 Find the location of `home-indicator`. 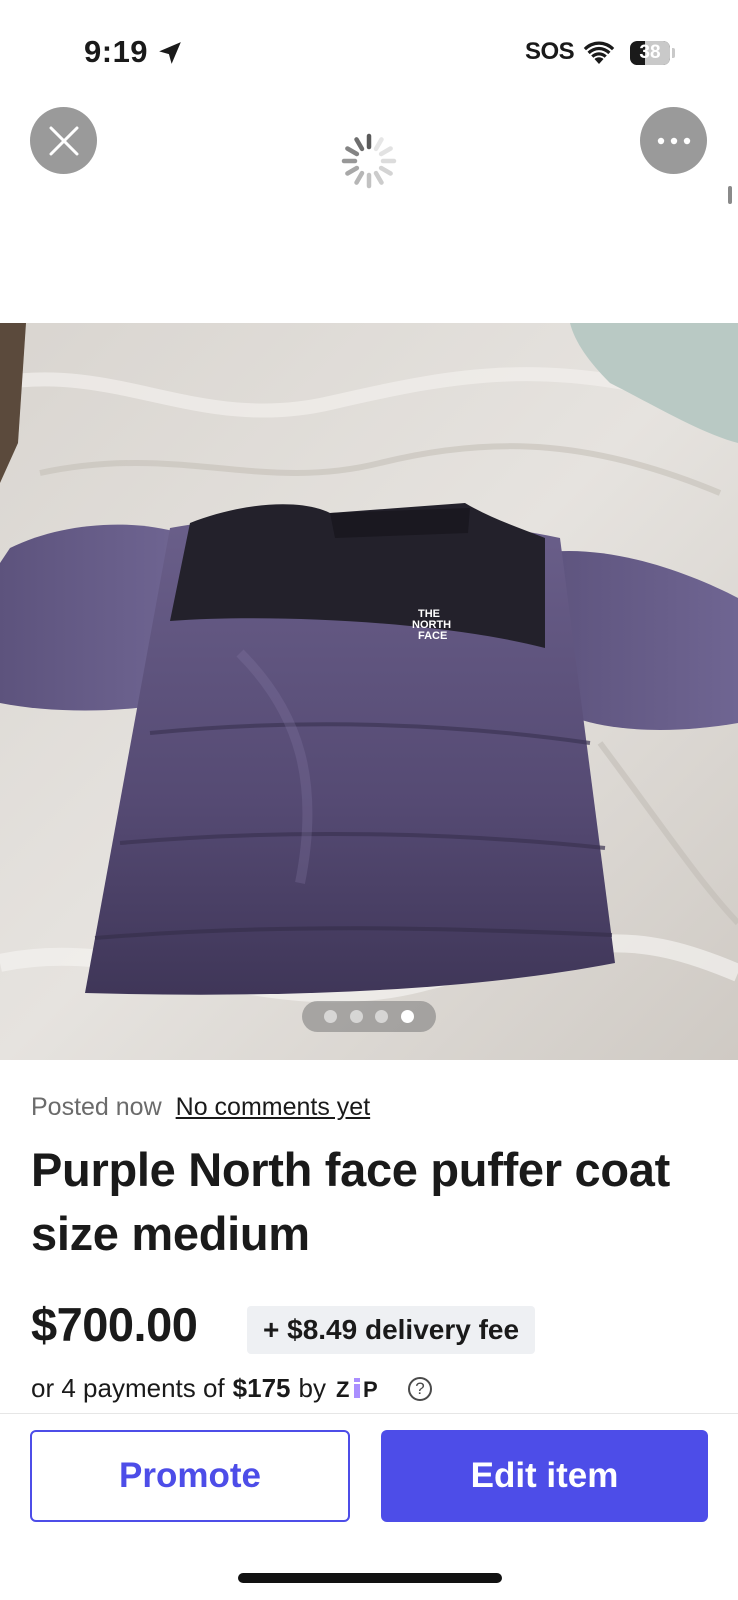

home-indicator is located at coordinates (370, 1578).